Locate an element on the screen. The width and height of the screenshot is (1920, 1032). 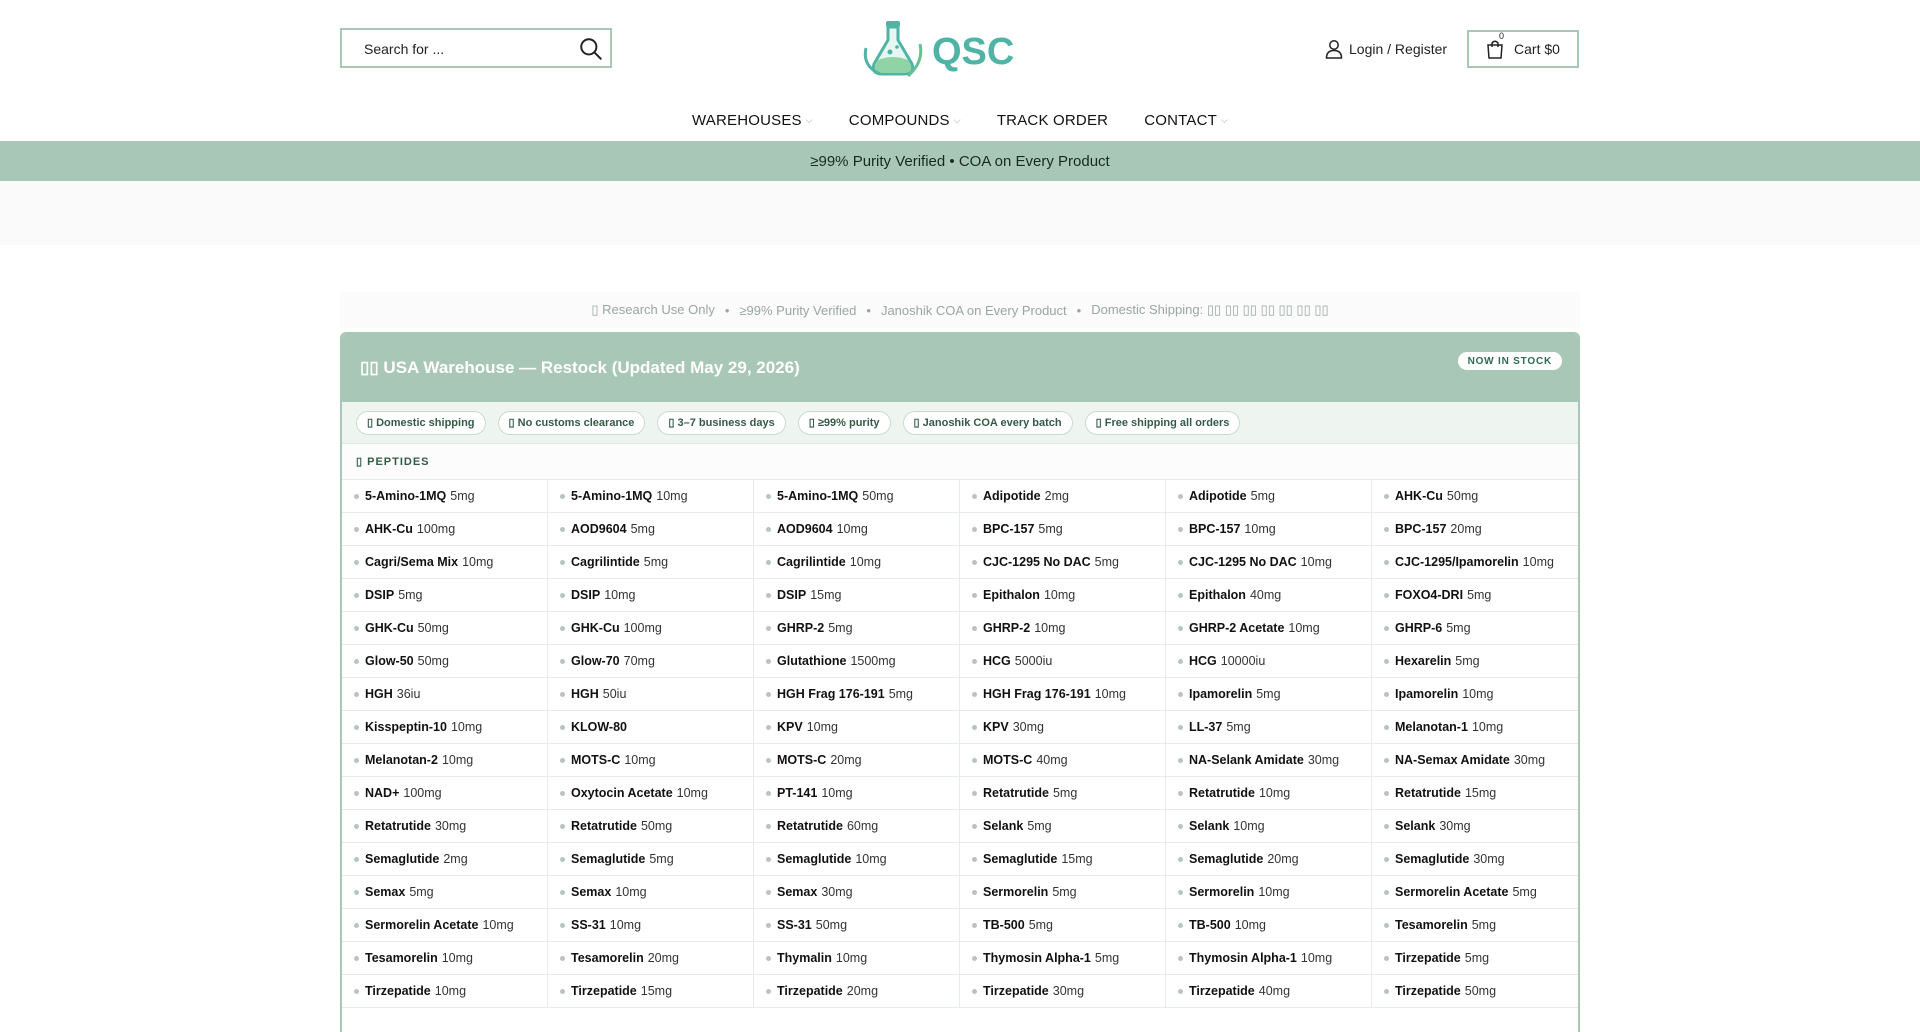
product-item: Thymosin Alpha-1 5mg is located at coordinates (1063, 958).